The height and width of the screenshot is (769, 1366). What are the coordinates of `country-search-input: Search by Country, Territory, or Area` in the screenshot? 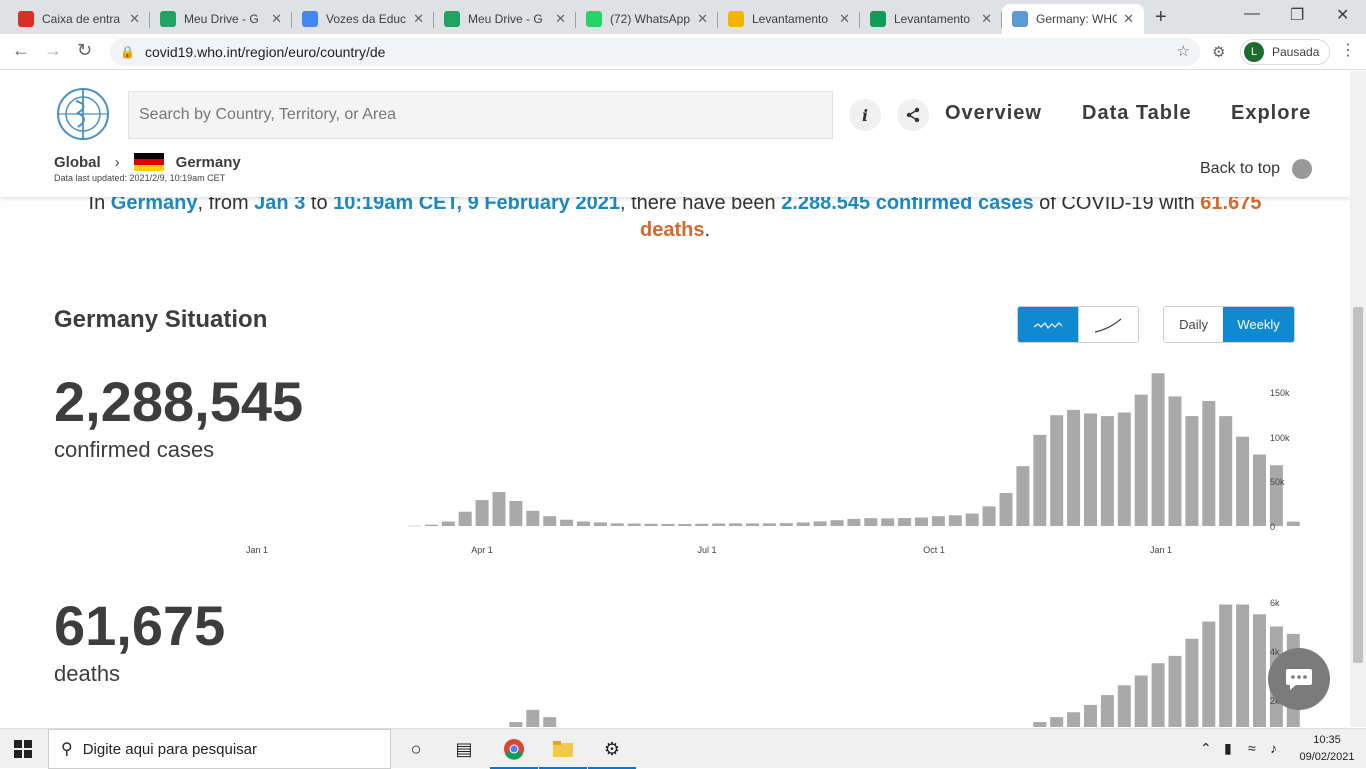 It's located at (480, 115).